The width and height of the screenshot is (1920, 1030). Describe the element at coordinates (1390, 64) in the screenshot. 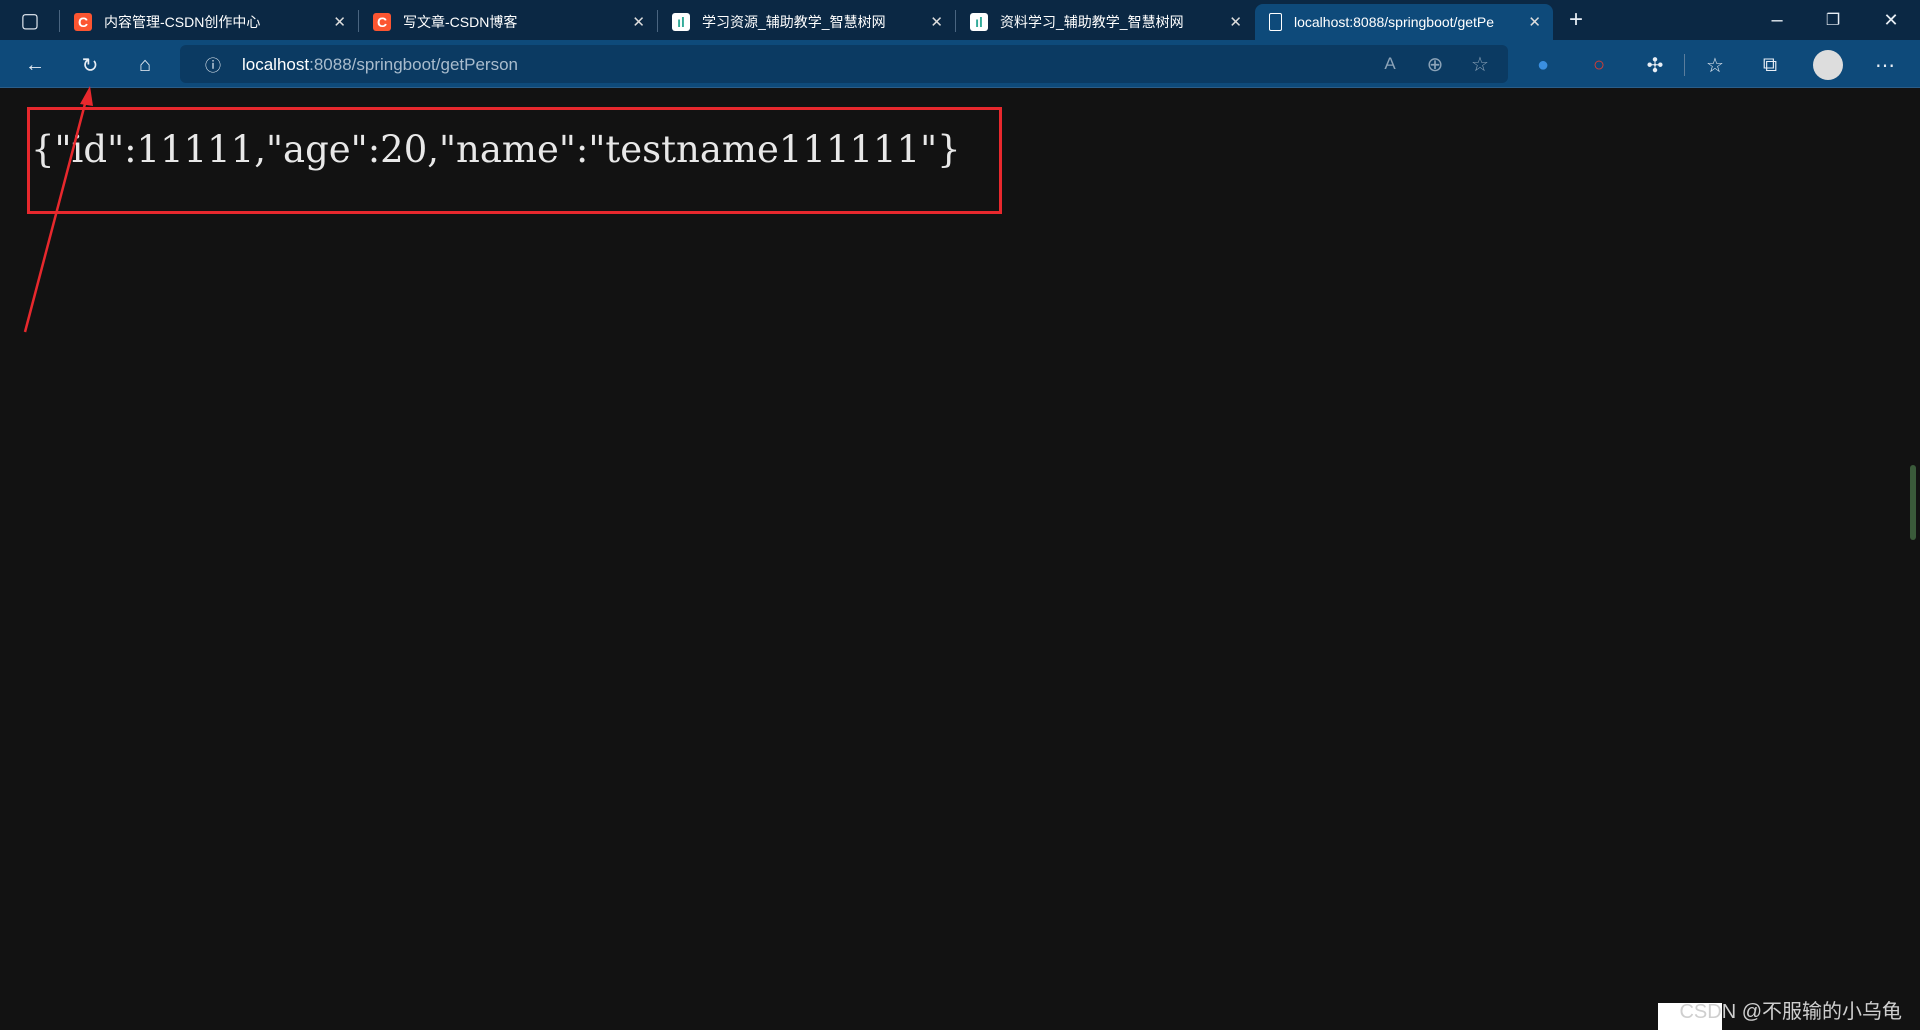

I see `read-aloud-icon: A` at that location.